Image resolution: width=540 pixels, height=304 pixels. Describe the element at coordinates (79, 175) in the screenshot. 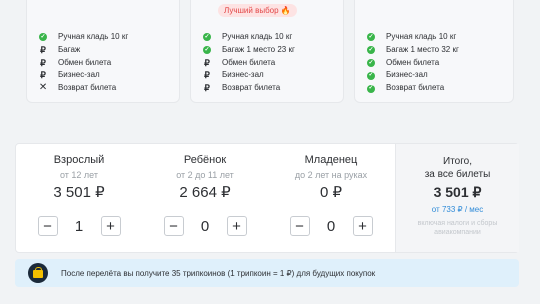

I see `passenger-age-range: от 12 лет` at that location.